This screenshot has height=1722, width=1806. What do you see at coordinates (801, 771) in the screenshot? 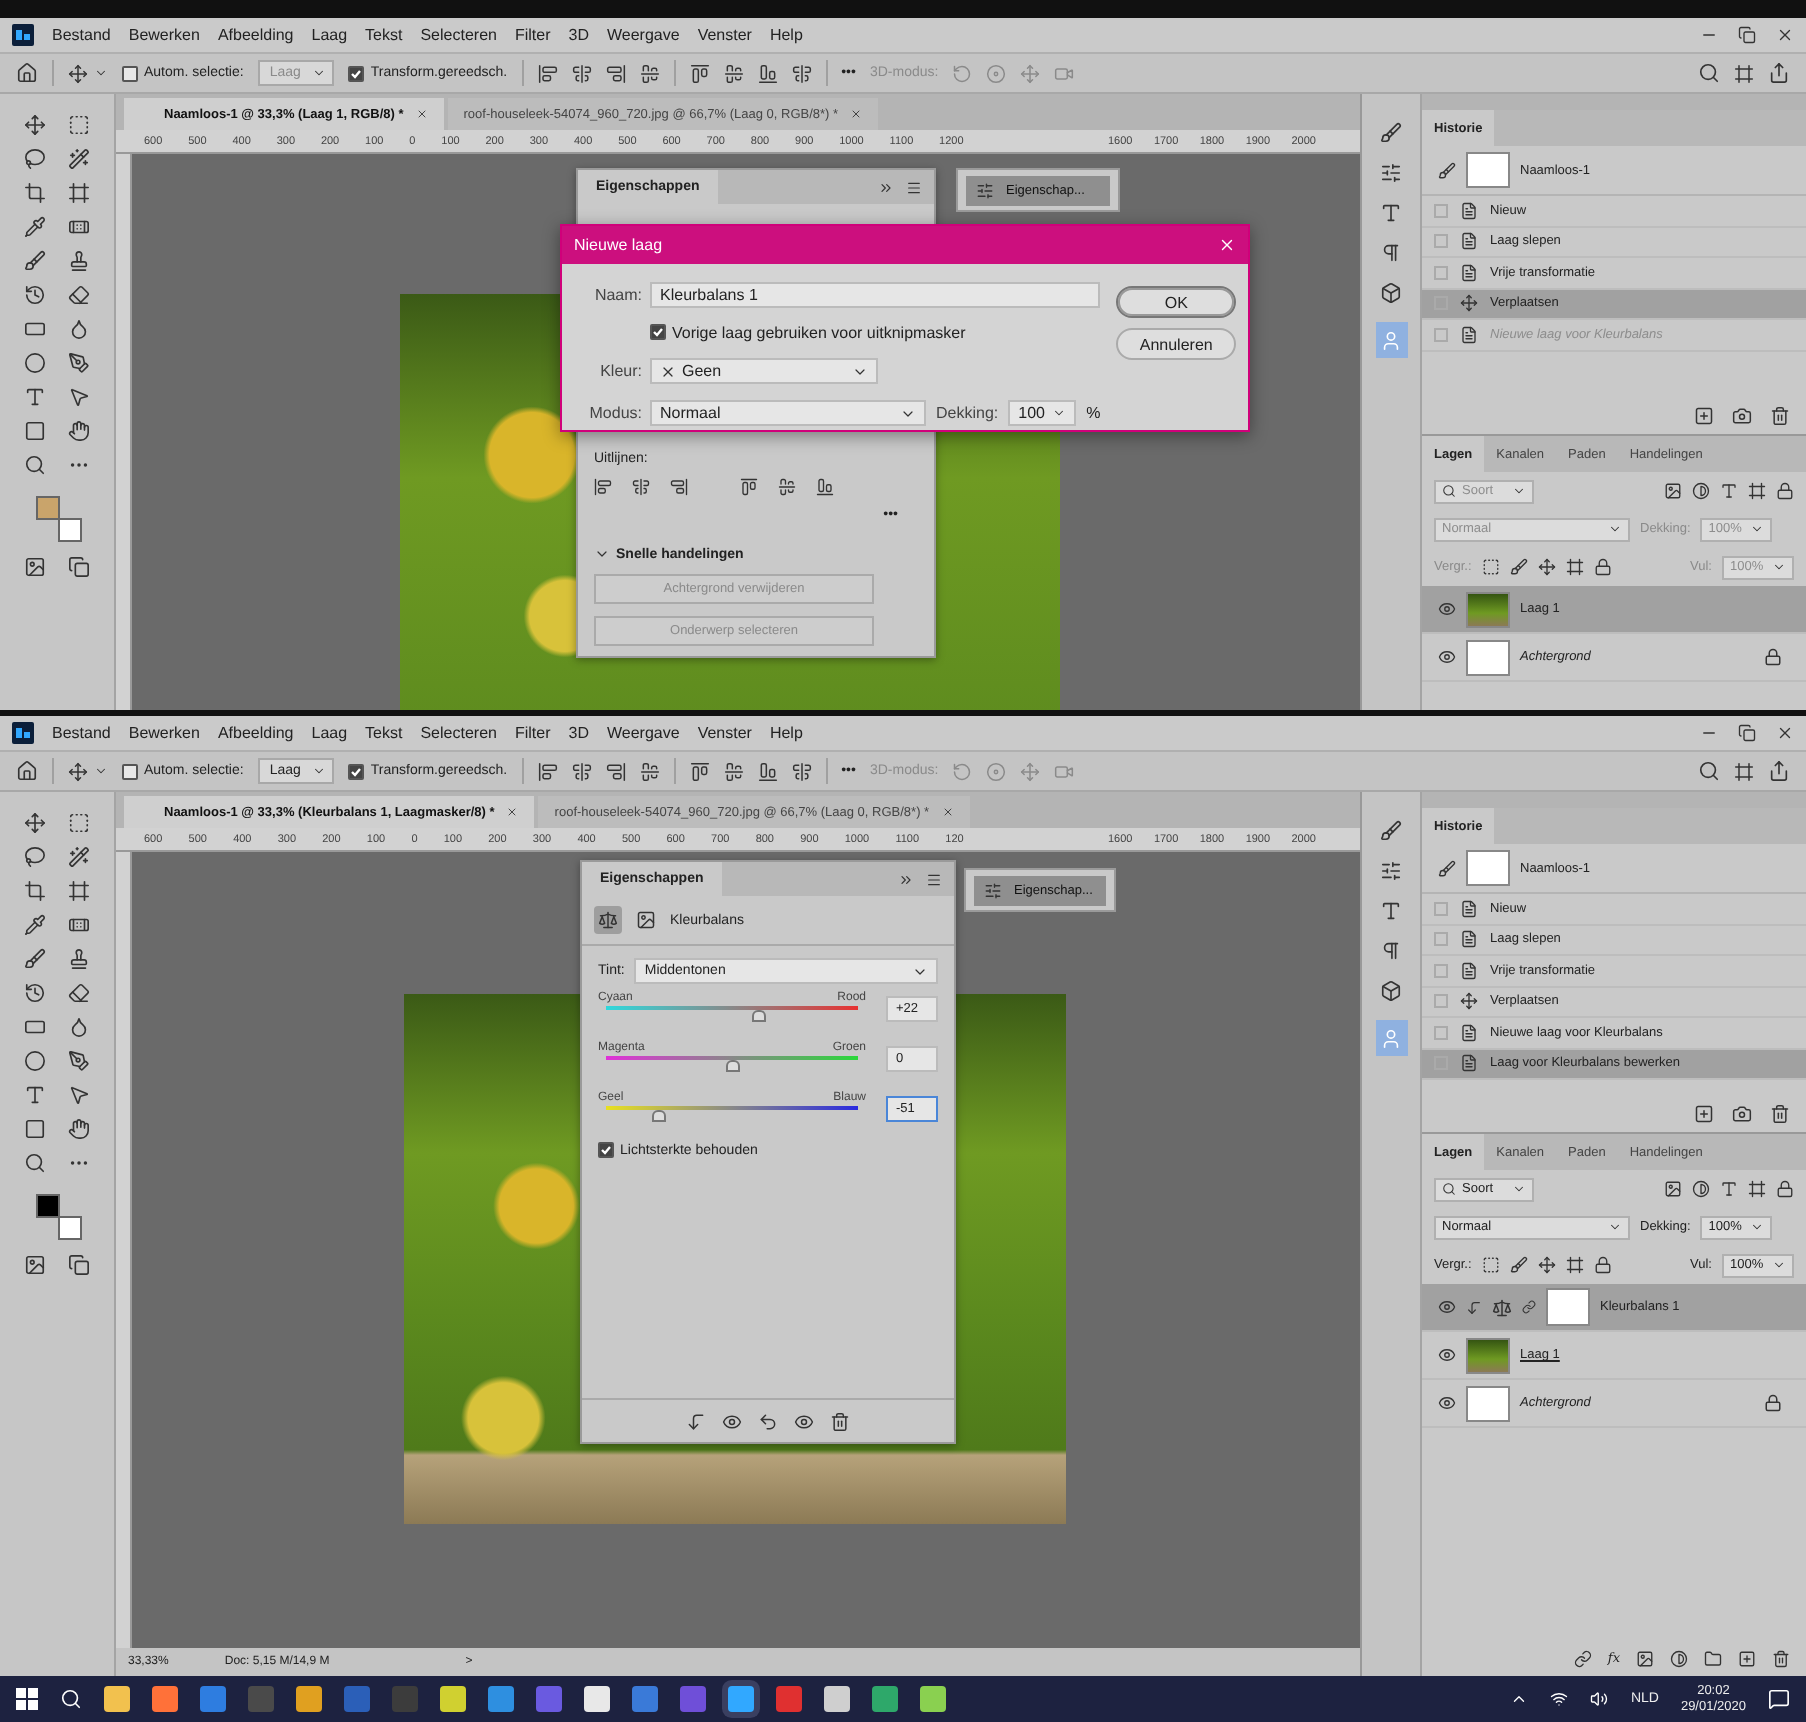
I see `distribute-icon` at bounding box center [801, 771].